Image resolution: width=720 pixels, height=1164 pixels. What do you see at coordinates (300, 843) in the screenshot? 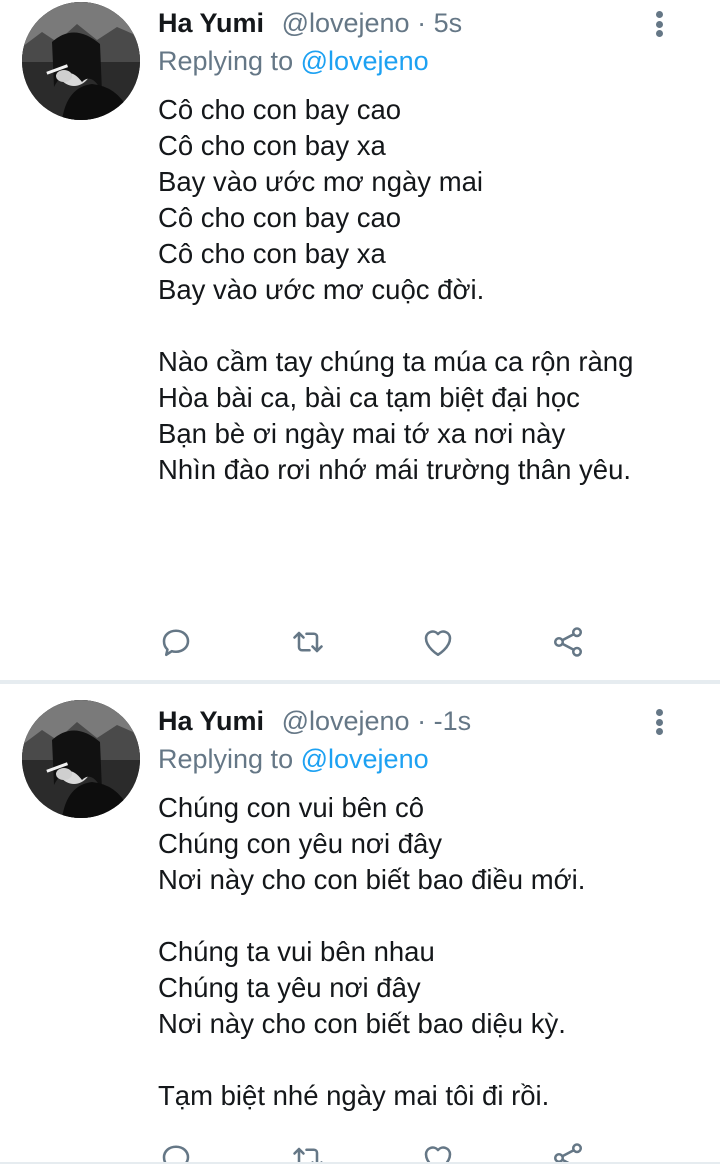
I see `text-line: Chúng con yêu nơi đây` at bounding box center [300, 843].